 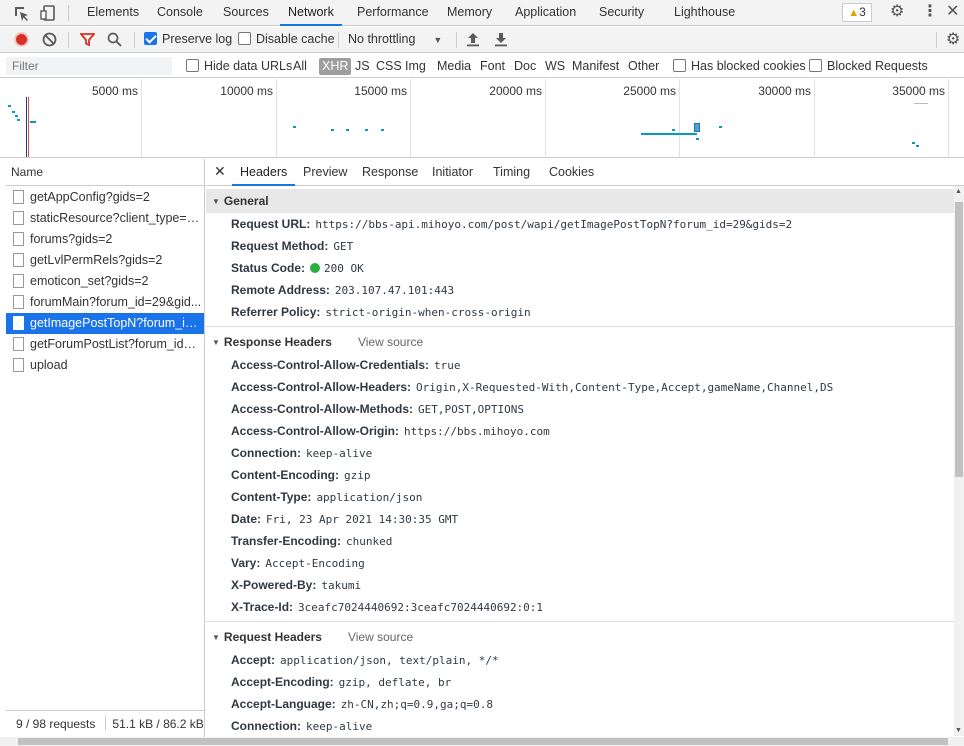 What do you see at coordinates (315, 563) in the screenshot?
I see `header-value: Accept-Encoding` at bounding box center [315, 563].